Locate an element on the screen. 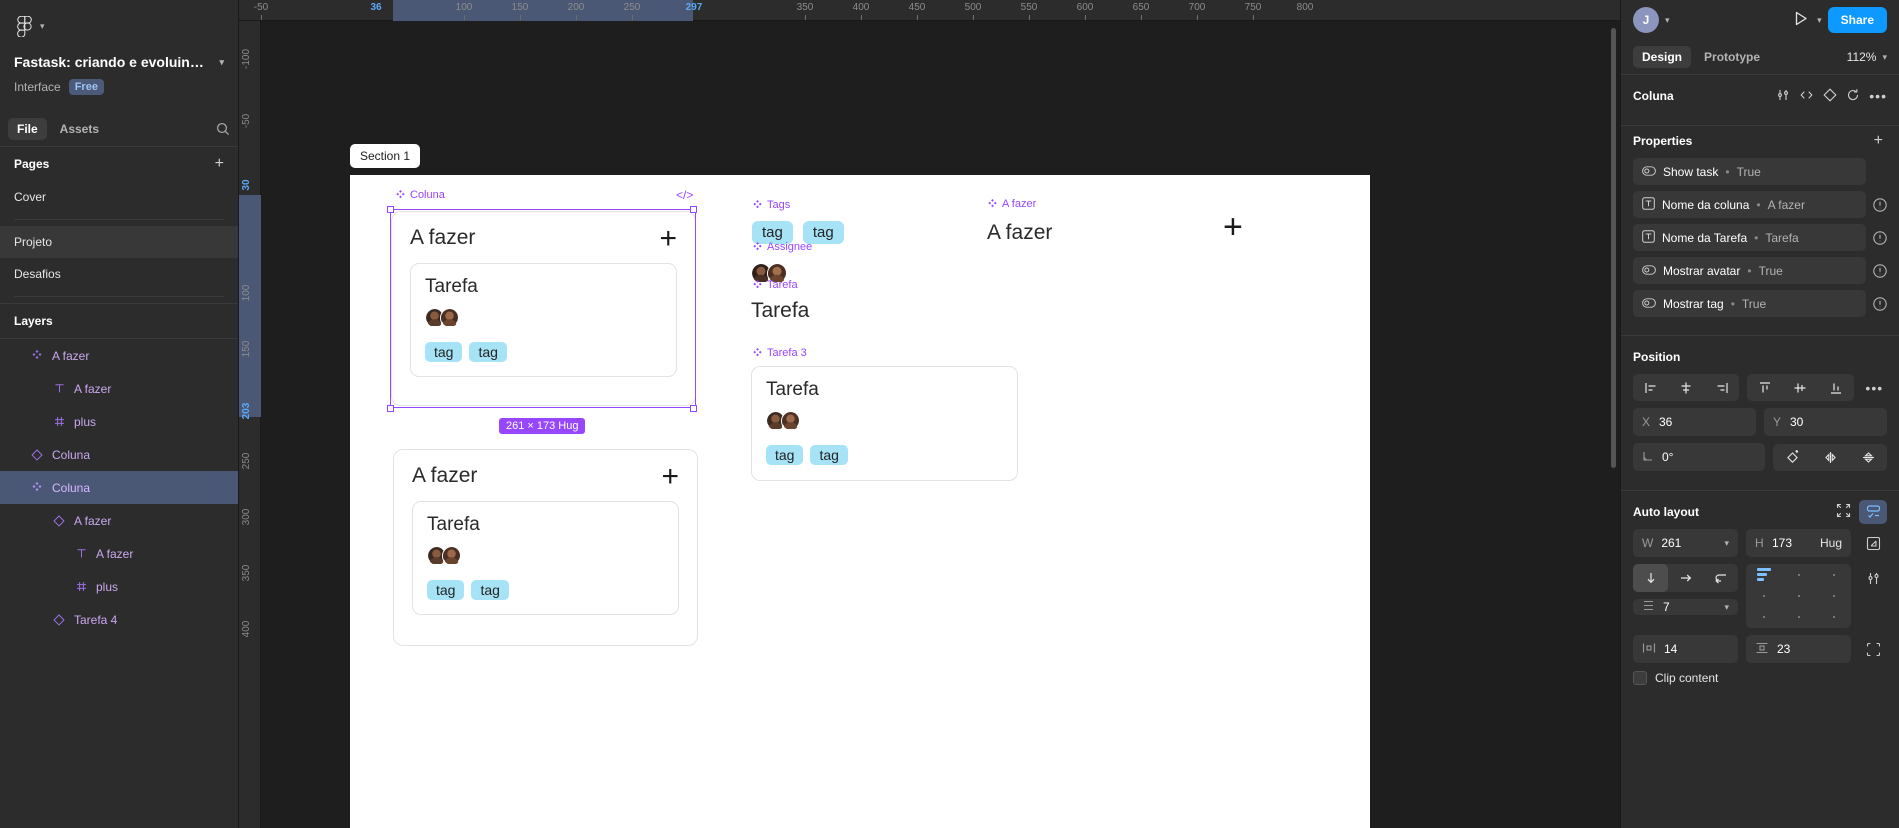  align-more-options-icon: ••• is located at coordinates (1874, 387).